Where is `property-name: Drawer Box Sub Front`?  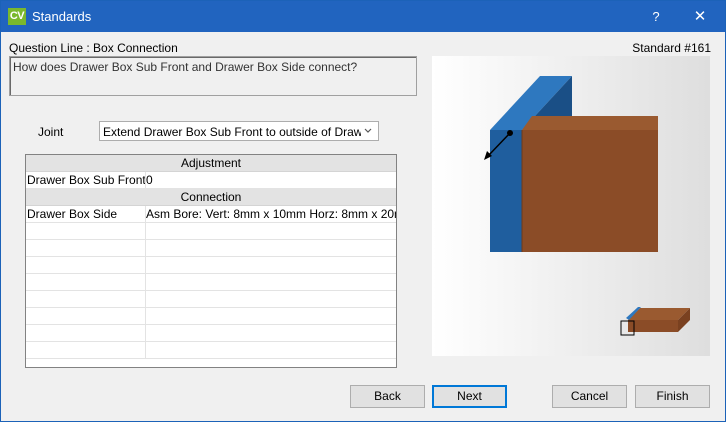 property-name: Drawer Box Sub Front is located at coordinates (86, 180).